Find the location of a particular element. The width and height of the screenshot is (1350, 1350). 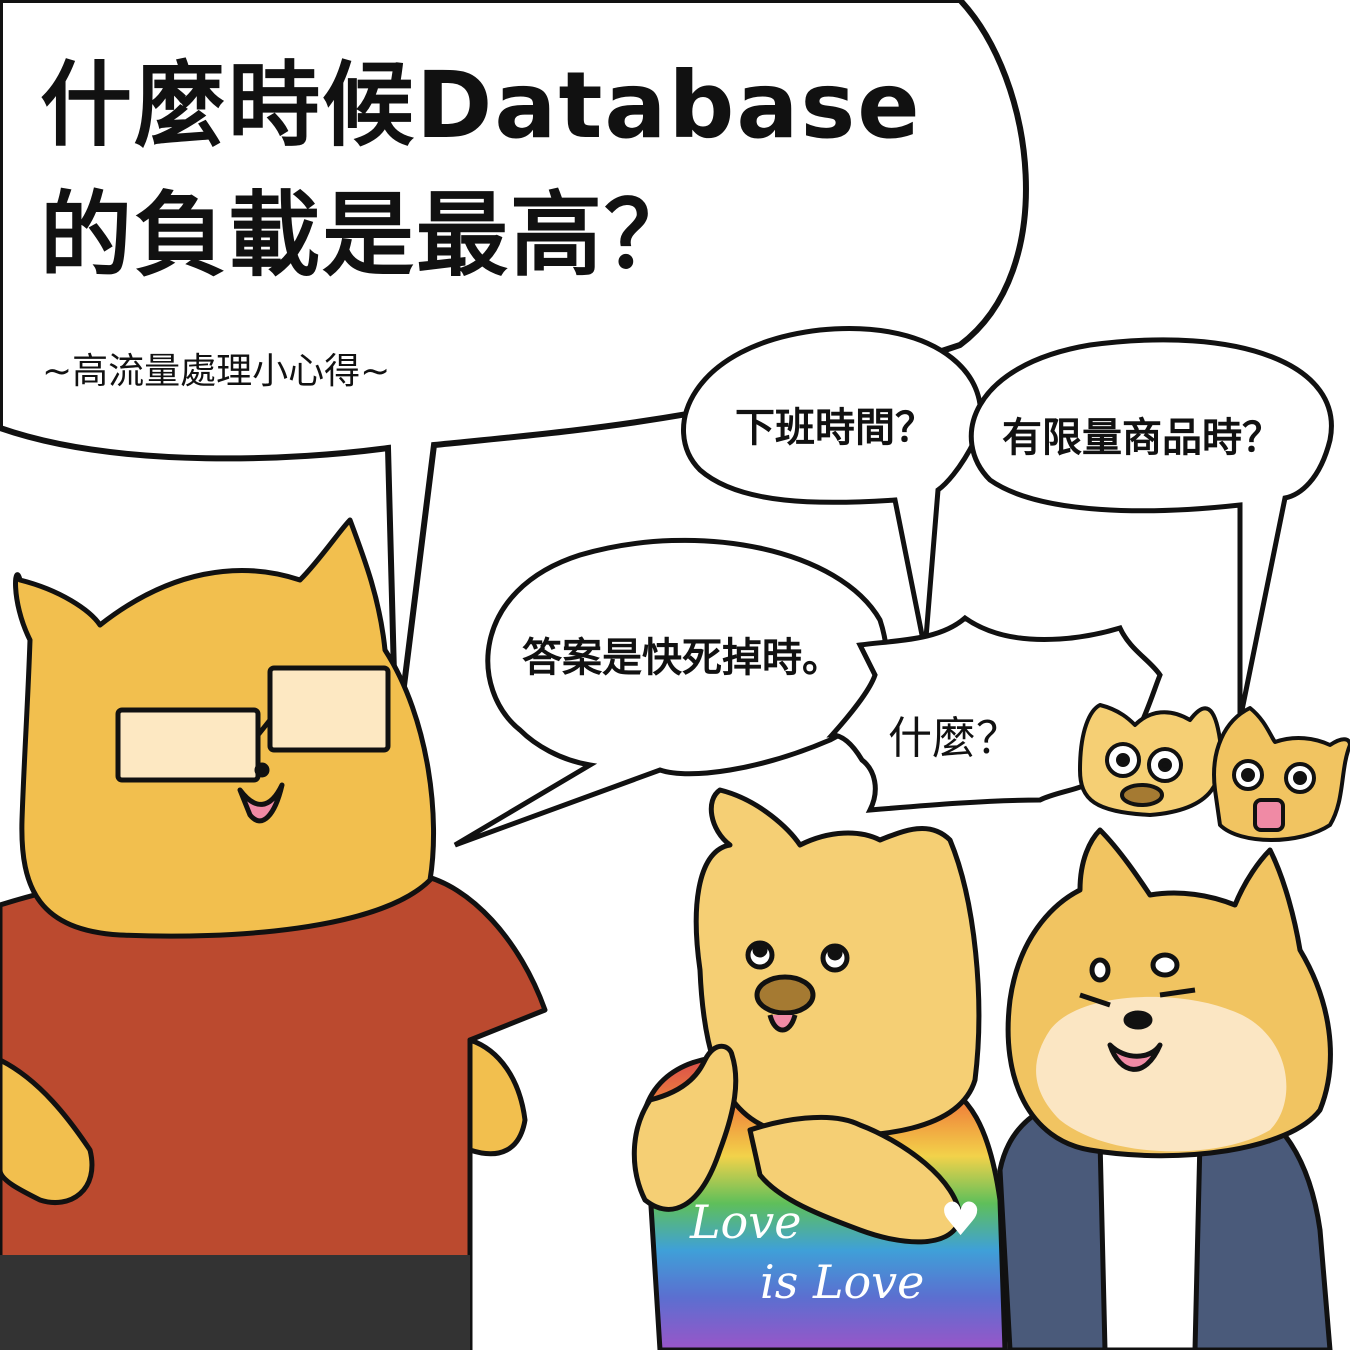

dog-snout is located at coordinates (785, 995).